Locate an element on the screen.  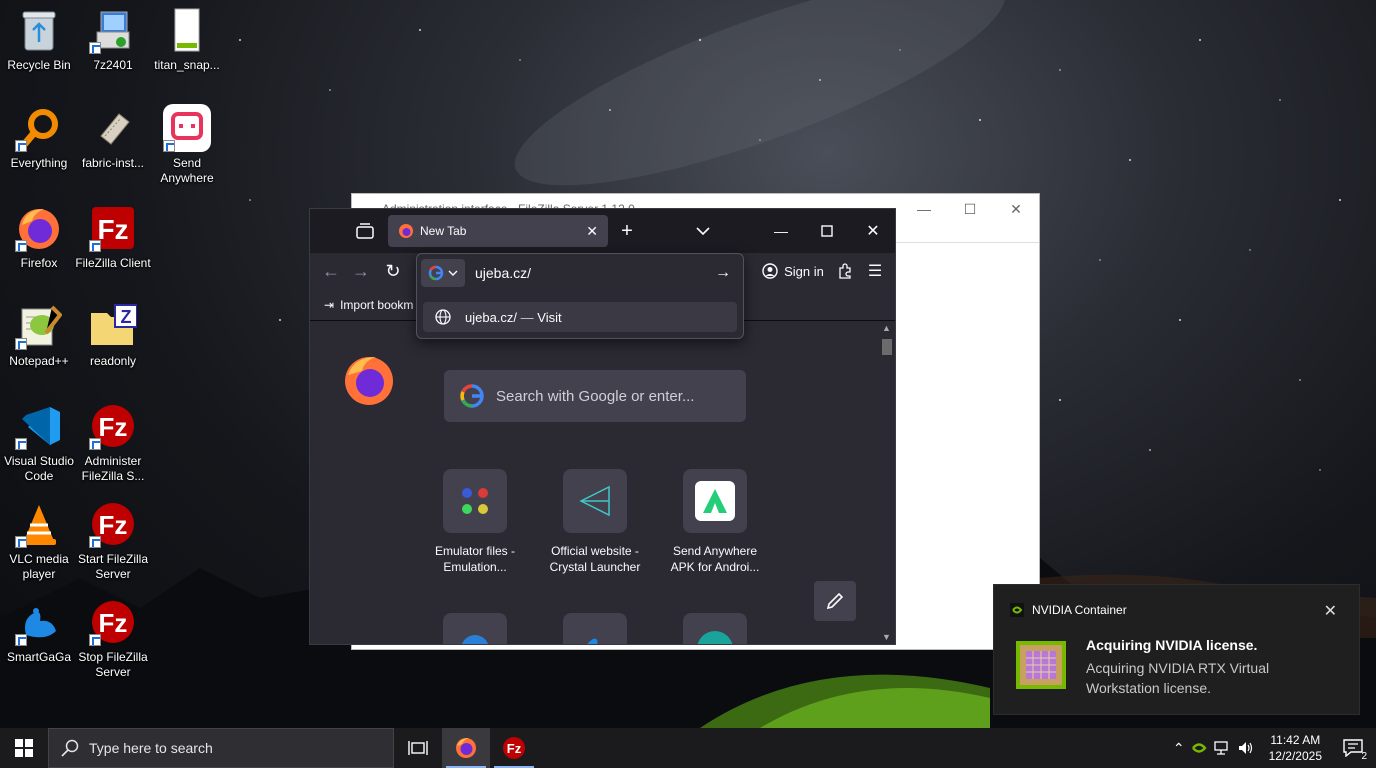
folder-icon: Z is located at coordinates (114, 324).